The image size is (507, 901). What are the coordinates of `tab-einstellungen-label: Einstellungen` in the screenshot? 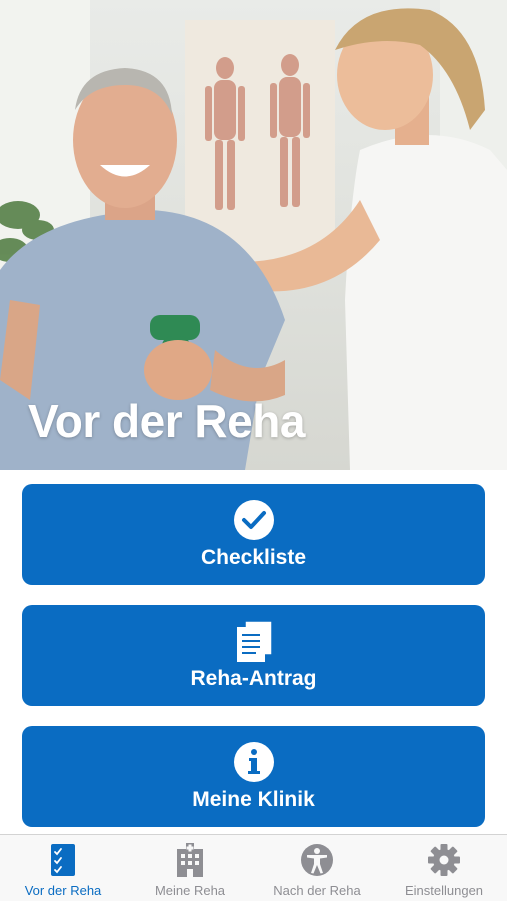 It's located at (444, 890).